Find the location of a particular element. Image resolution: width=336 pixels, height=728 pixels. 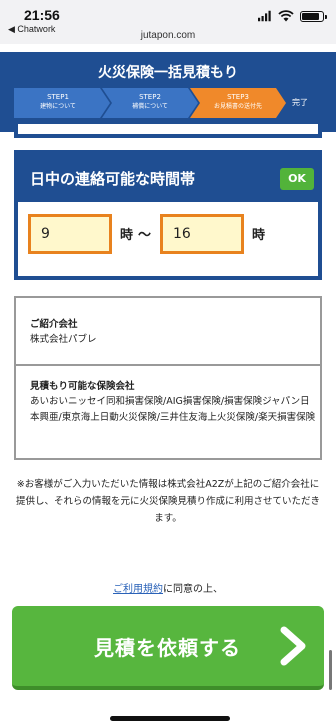

step-1: STEP1 建物について is located at coordinates (62, 103).